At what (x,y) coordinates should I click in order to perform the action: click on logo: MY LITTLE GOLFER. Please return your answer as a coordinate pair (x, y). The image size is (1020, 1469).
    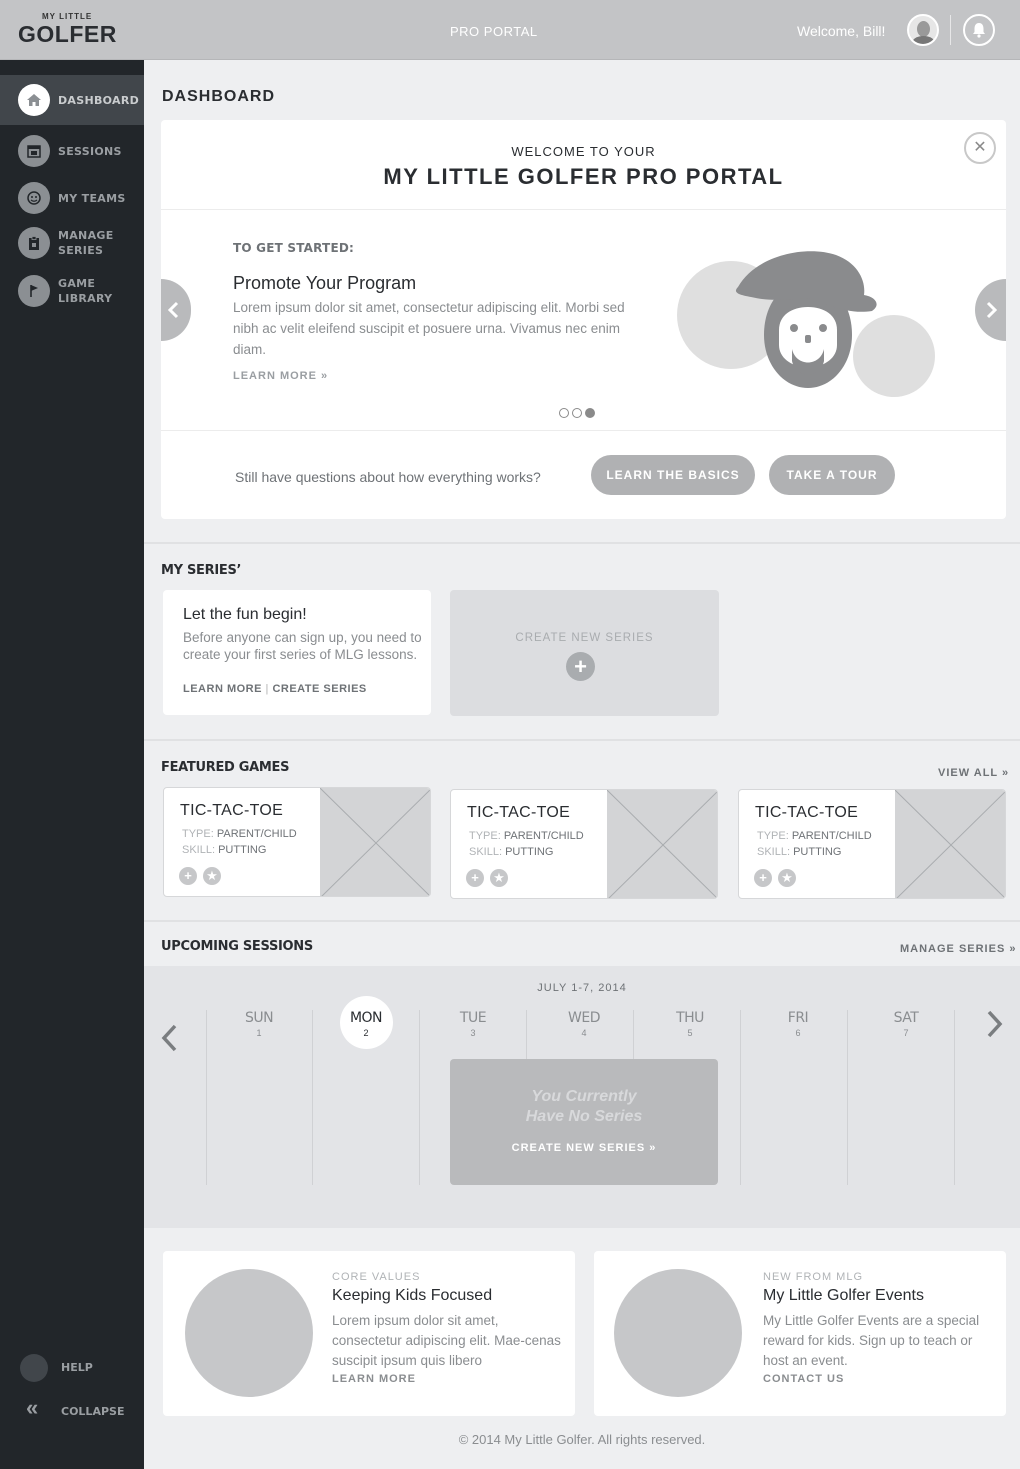
    Looking at the image, I should click on (67, 30).